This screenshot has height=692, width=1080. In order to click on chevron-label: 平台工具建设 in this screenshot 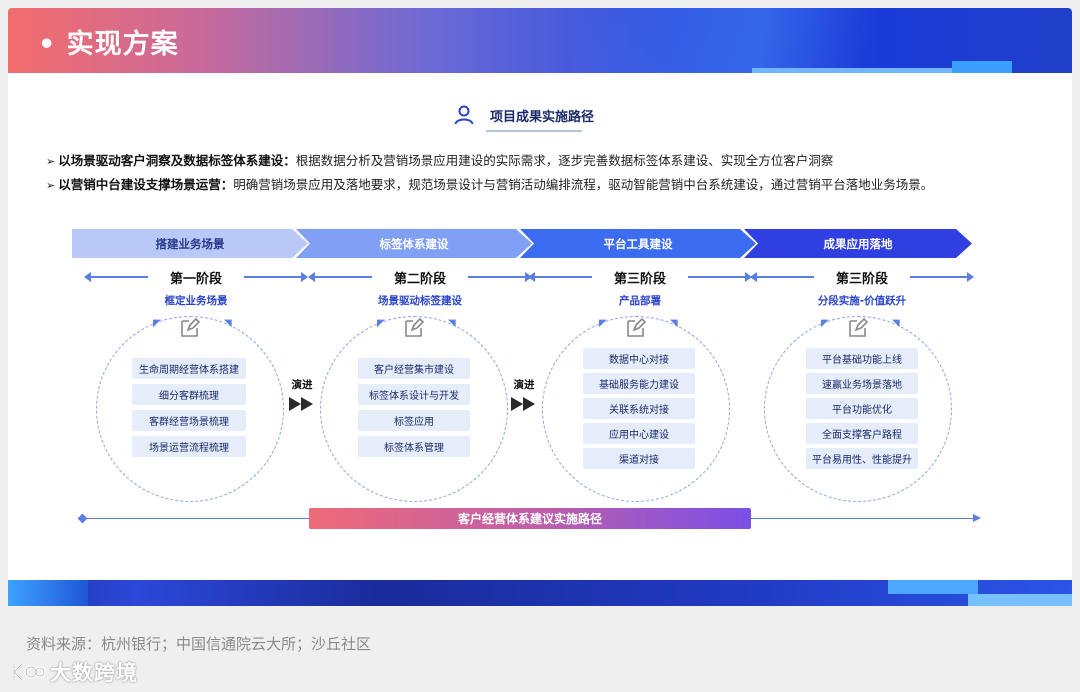, I will do `click(638, 243)`.